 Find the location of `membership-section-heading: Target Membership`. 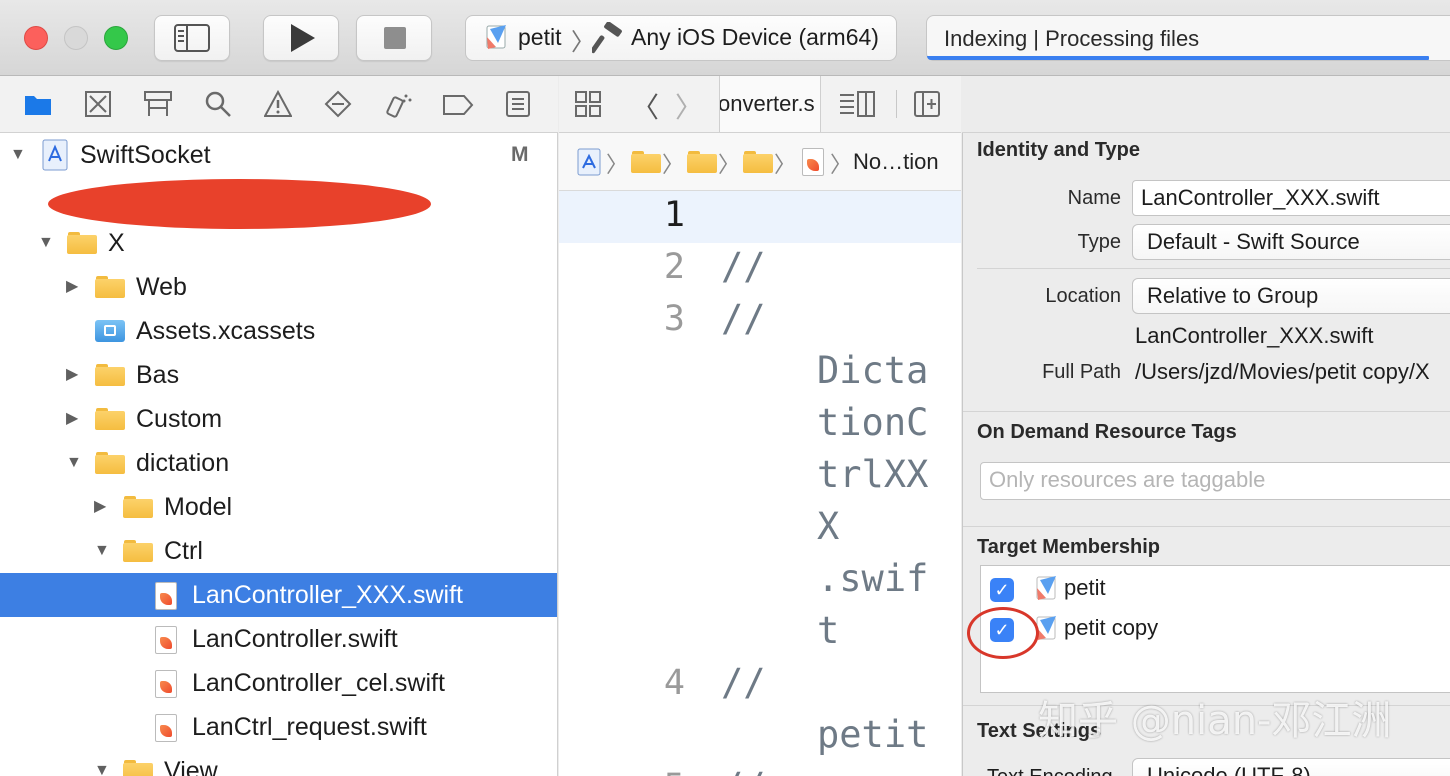

membership-section-heading: Target Membership is located at coordinates (1068, 547).